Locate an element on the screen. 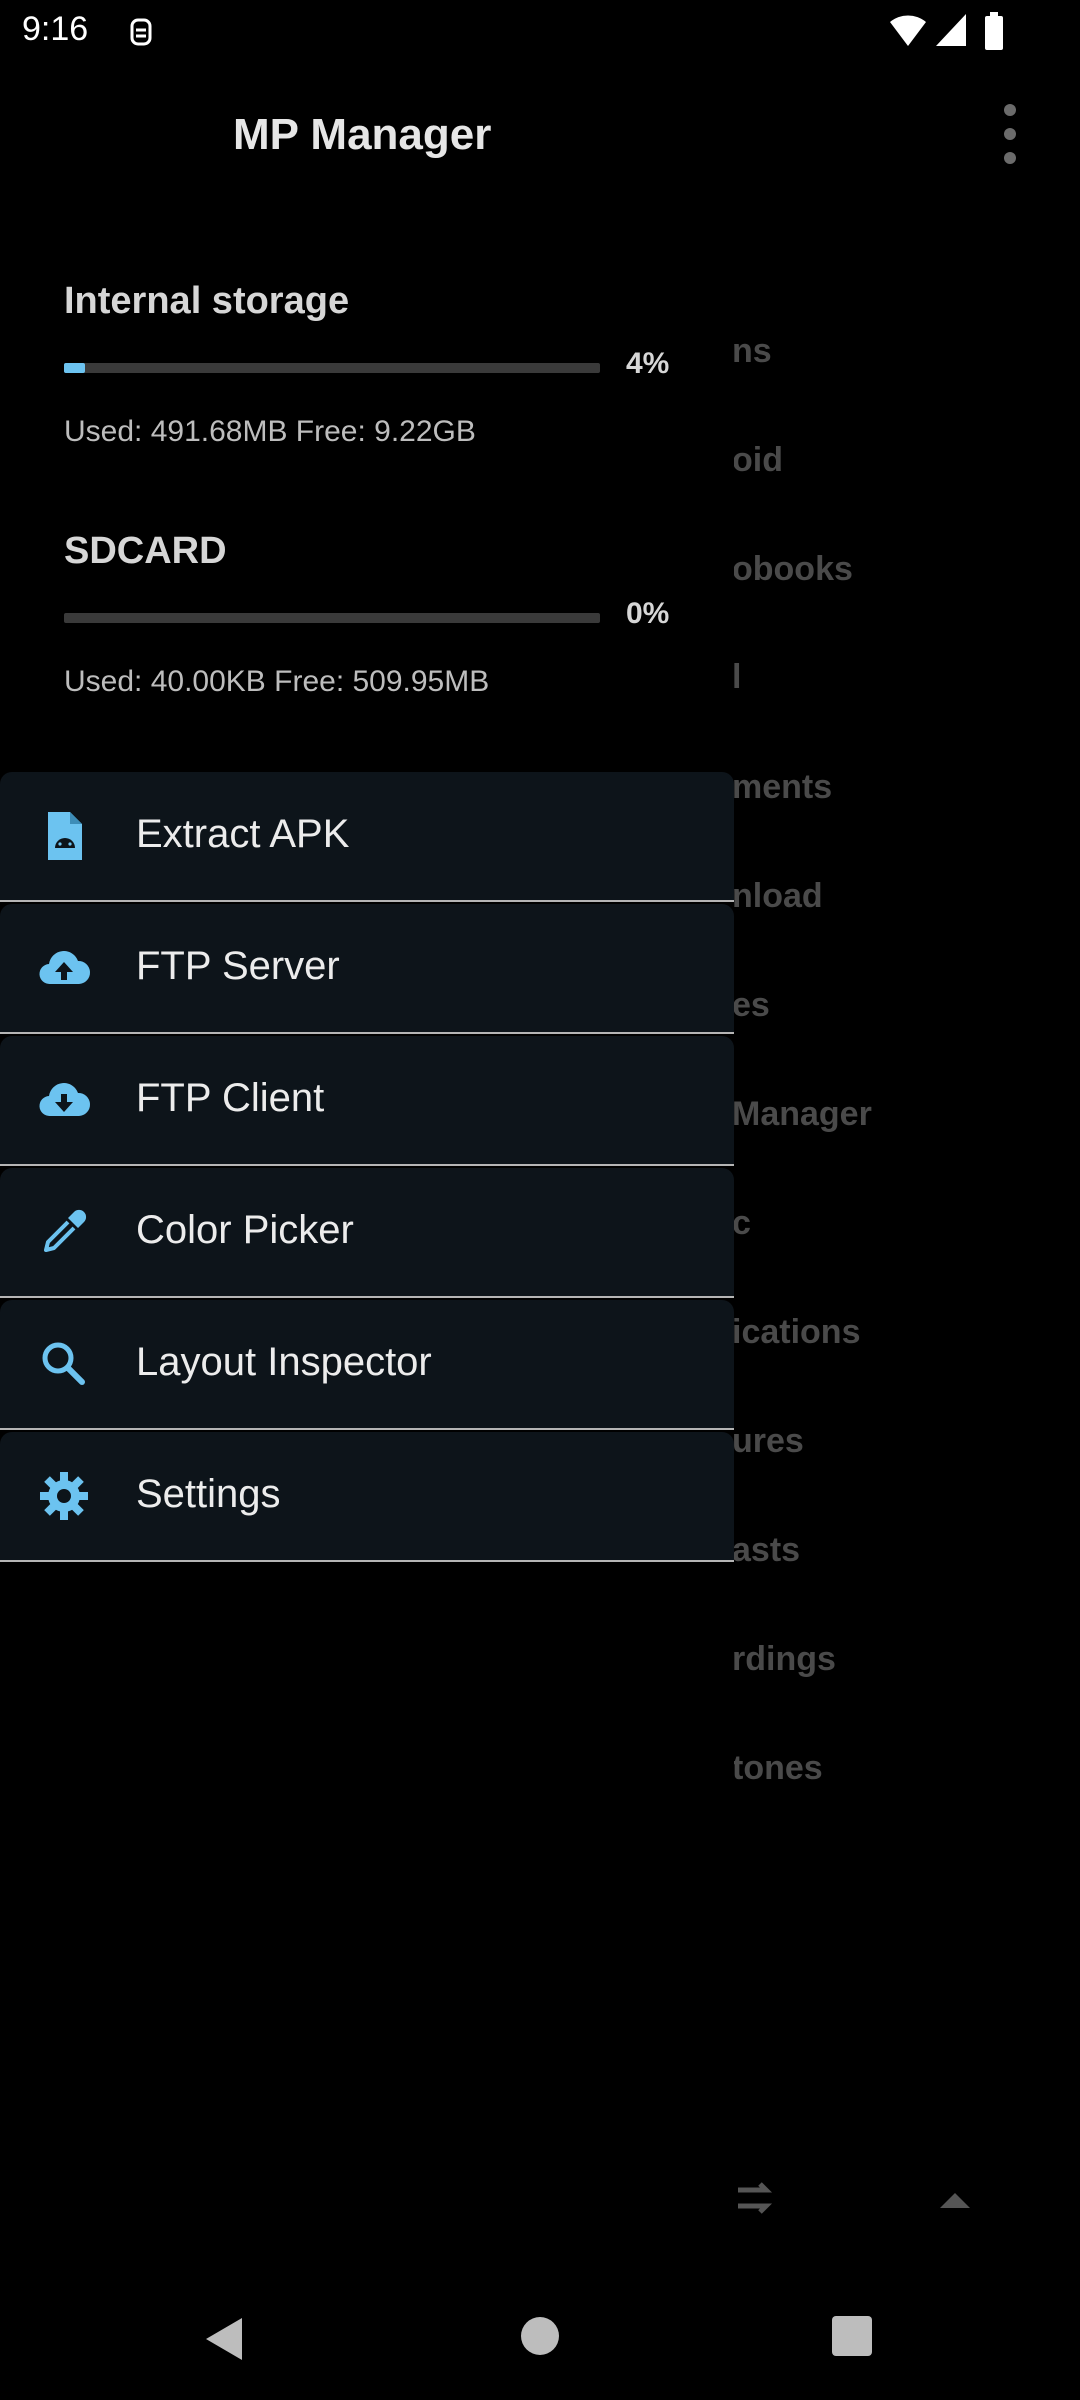  overflow-menu-icon is located at coordinates (1010, 134).